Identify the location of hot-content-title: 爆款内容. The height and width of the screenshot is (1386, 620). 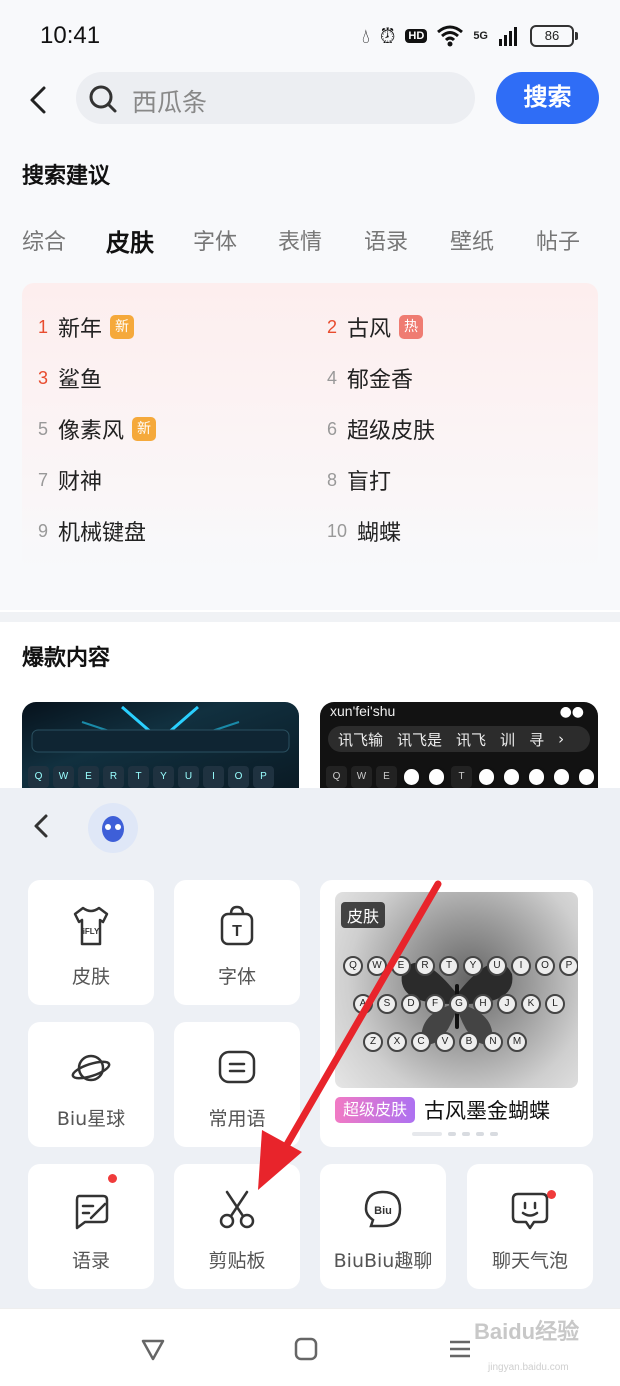
(66, 658).